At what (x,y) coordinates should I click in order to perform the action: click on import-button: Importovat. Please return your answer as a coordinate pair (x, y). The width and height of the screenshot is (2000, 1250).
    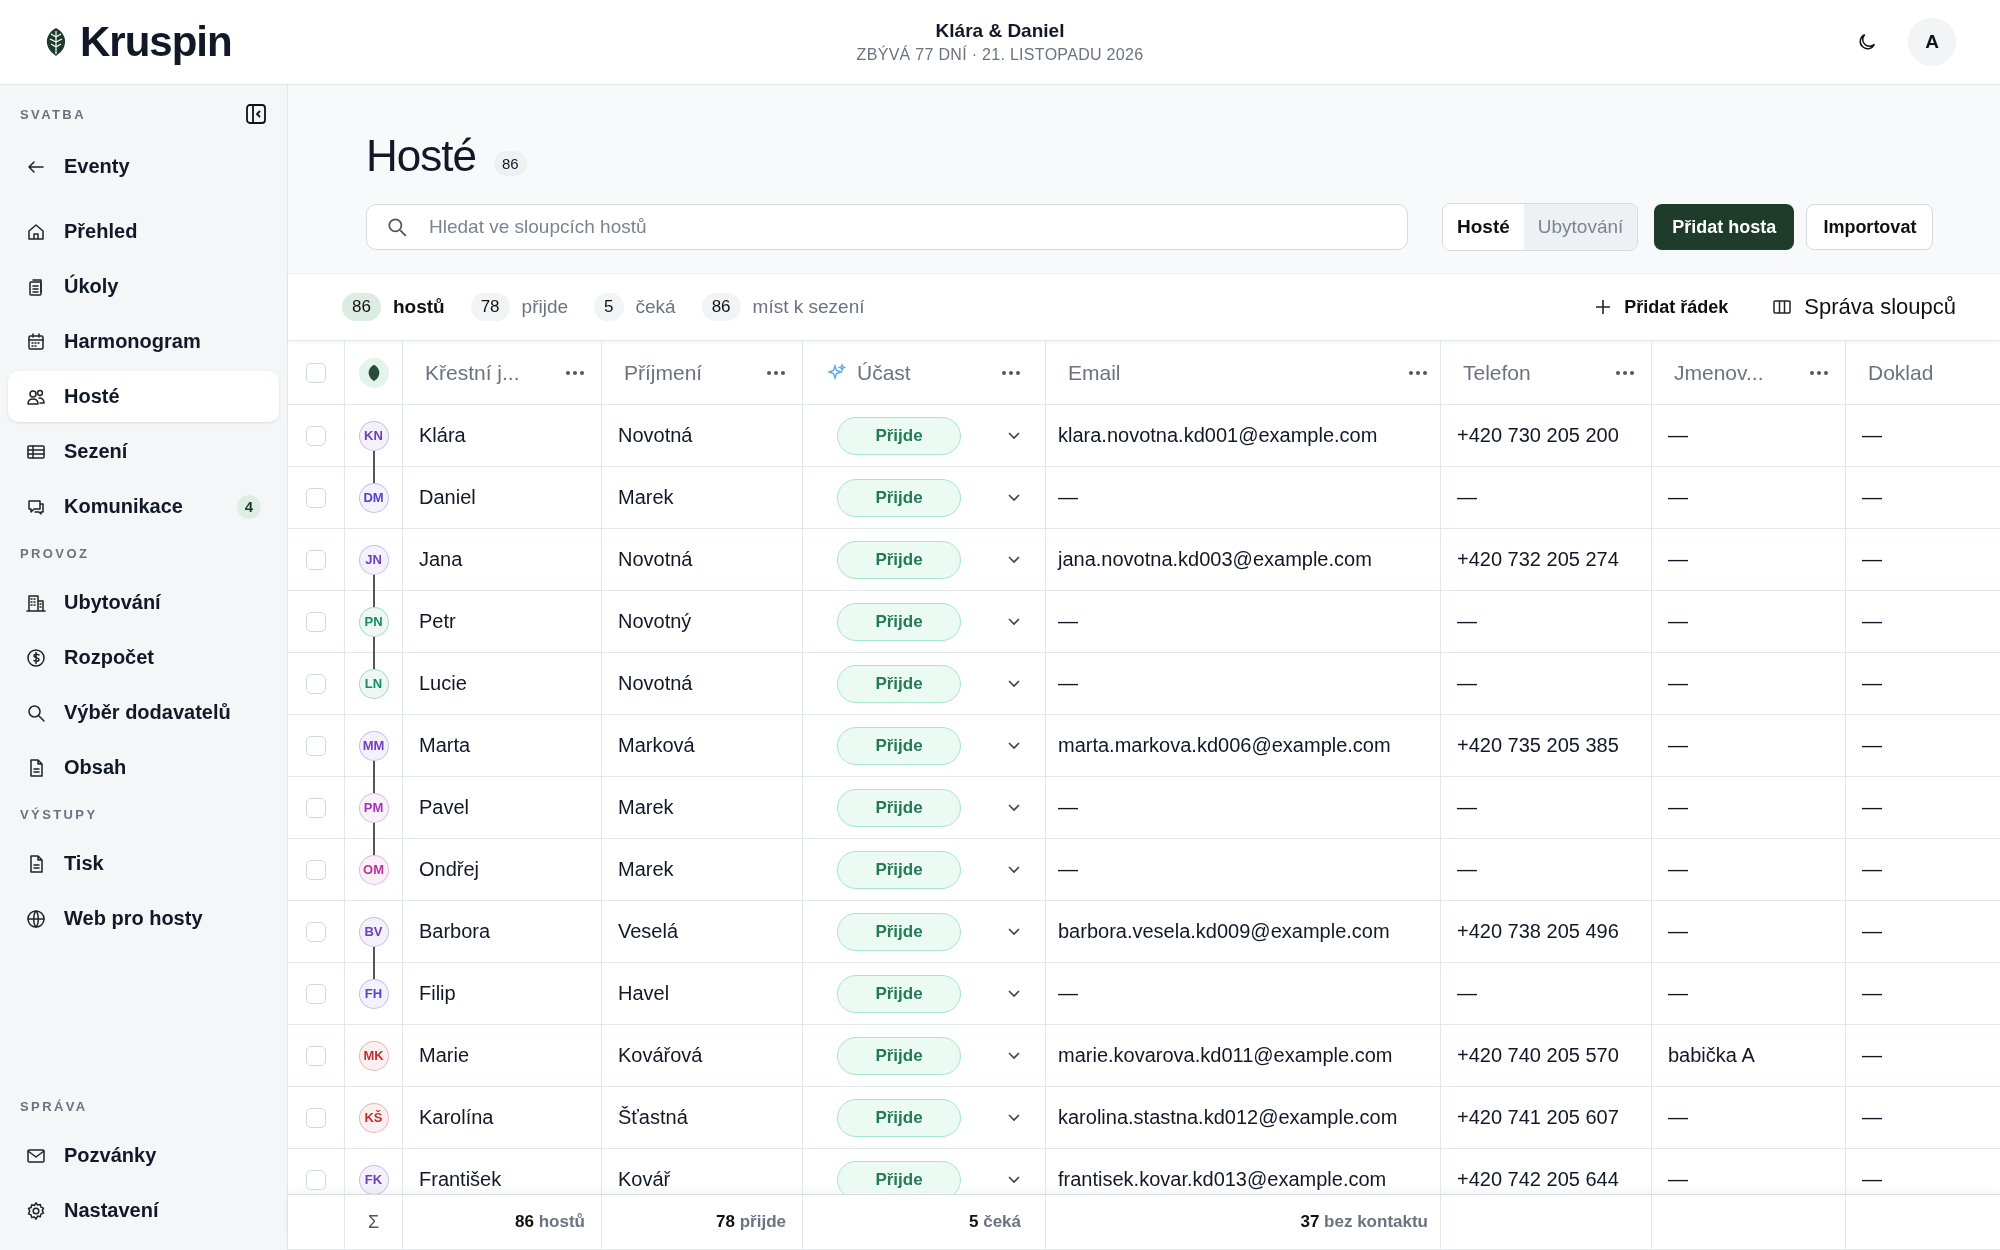
    Looking at the image, I should click on (1870, 227).